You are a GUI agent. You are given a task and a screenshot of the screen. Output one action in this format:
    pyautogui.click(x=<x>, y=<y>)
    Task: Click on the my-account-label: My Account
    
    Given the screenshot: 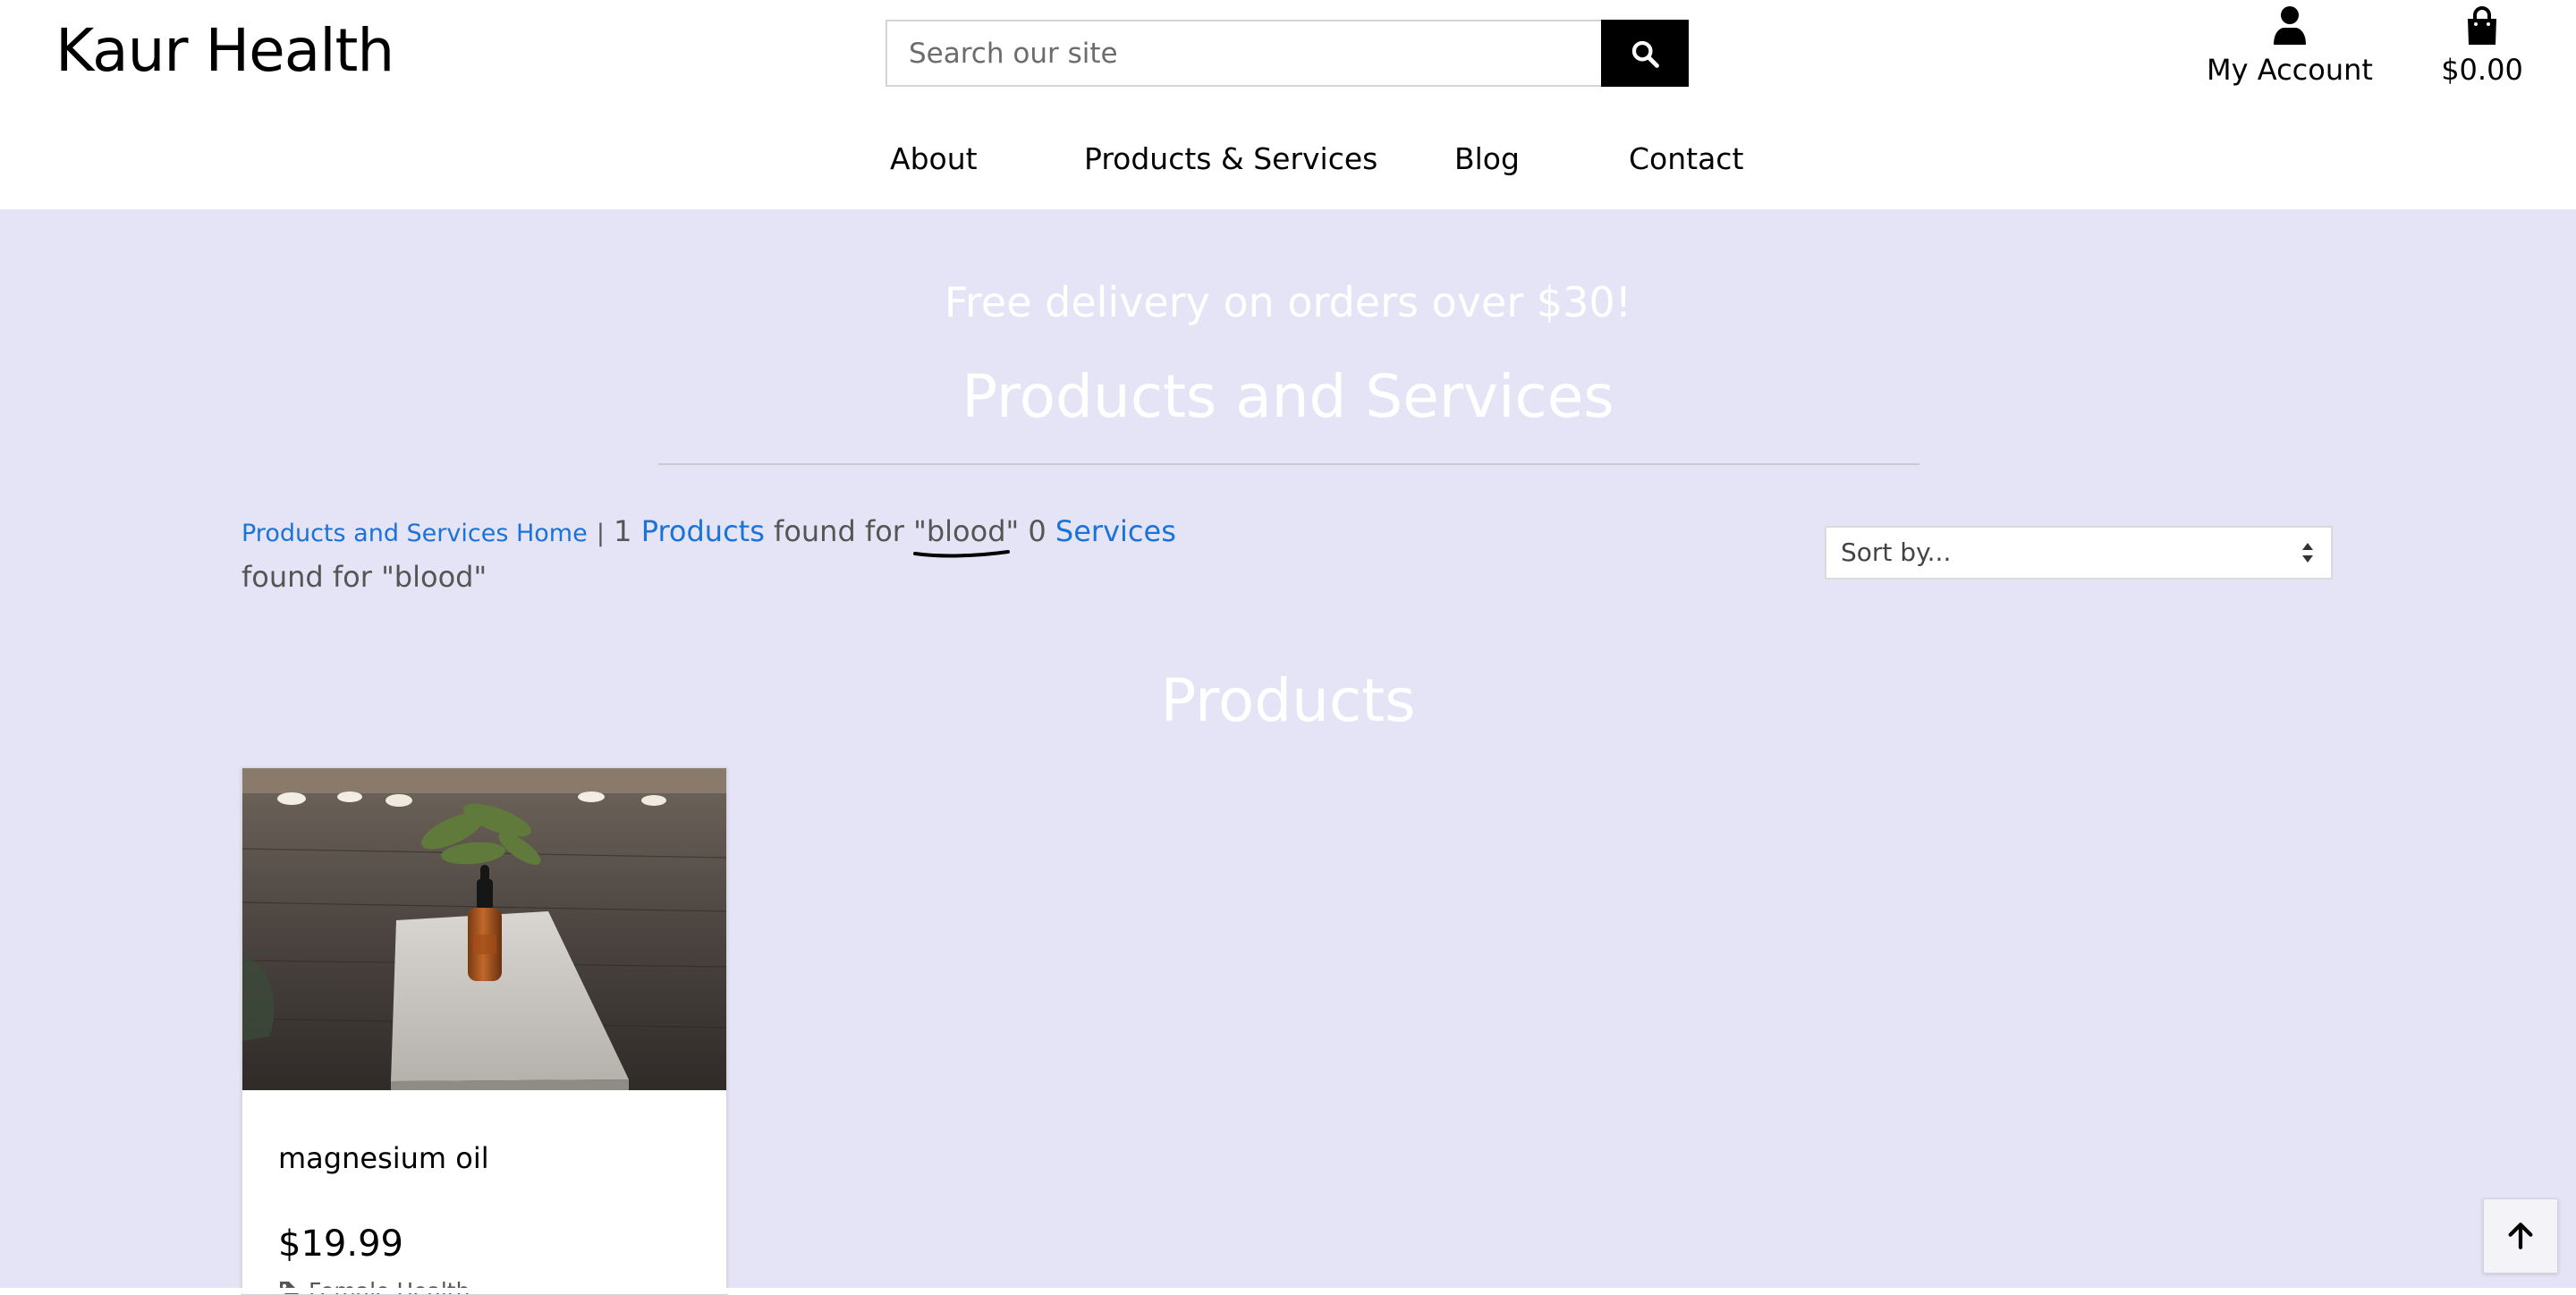 What is the action you would take?
    pyautogui.click(x=2290, y=70)
    